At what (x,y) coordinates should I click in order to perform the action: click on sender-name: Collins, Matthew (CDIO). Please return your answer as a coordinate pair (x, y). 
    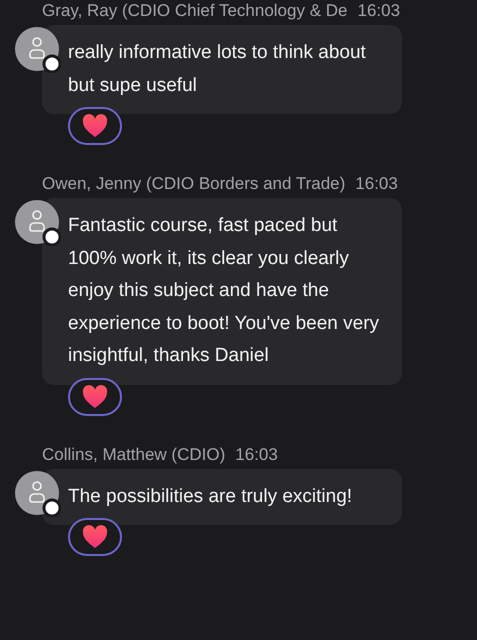
    Looking at the image, I should click on (134, 455).